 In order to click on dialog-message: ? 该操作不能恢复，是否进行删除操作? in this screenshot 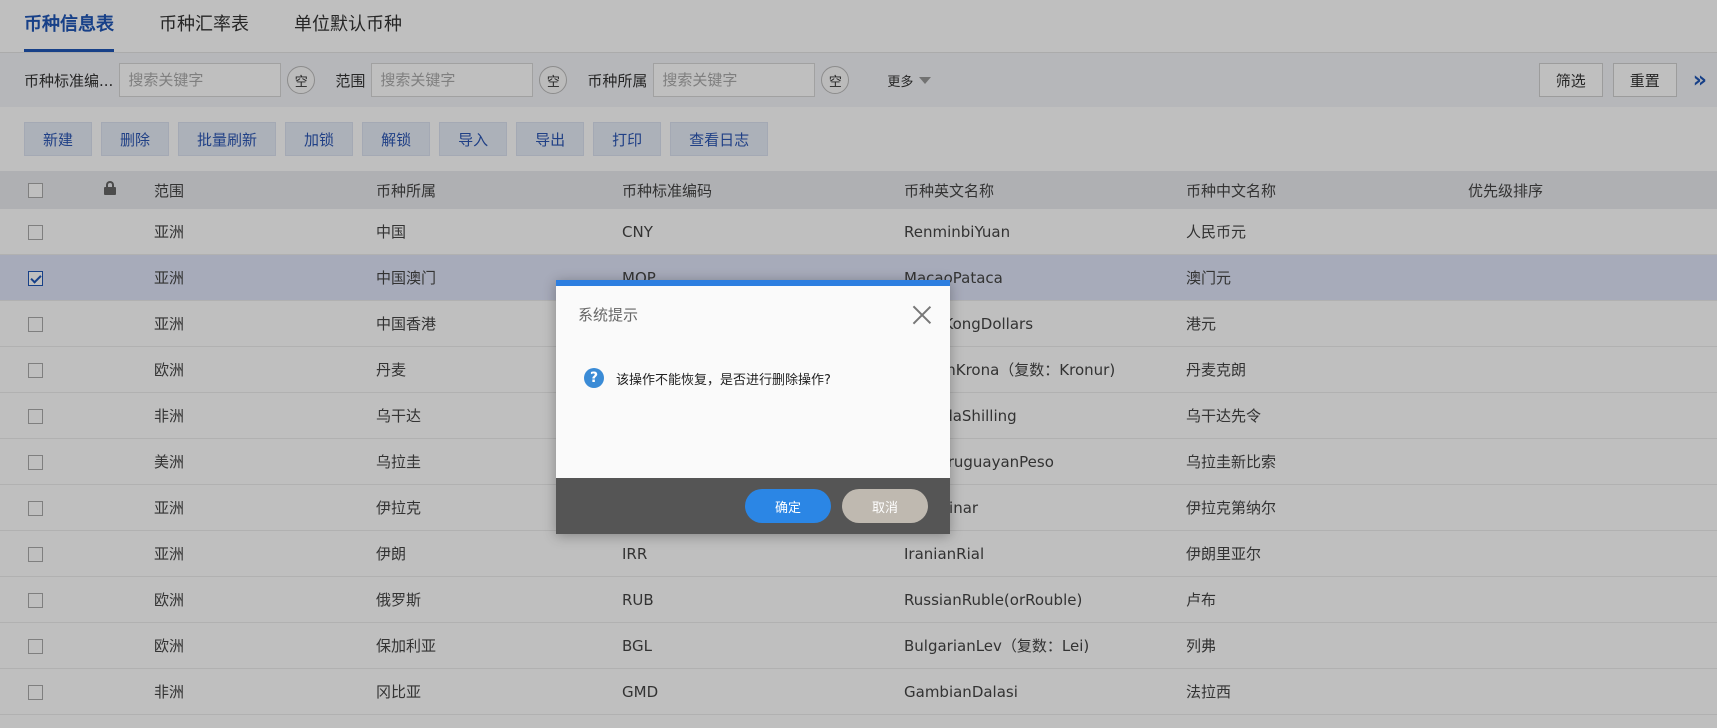, I will do `click(707, 378)`.